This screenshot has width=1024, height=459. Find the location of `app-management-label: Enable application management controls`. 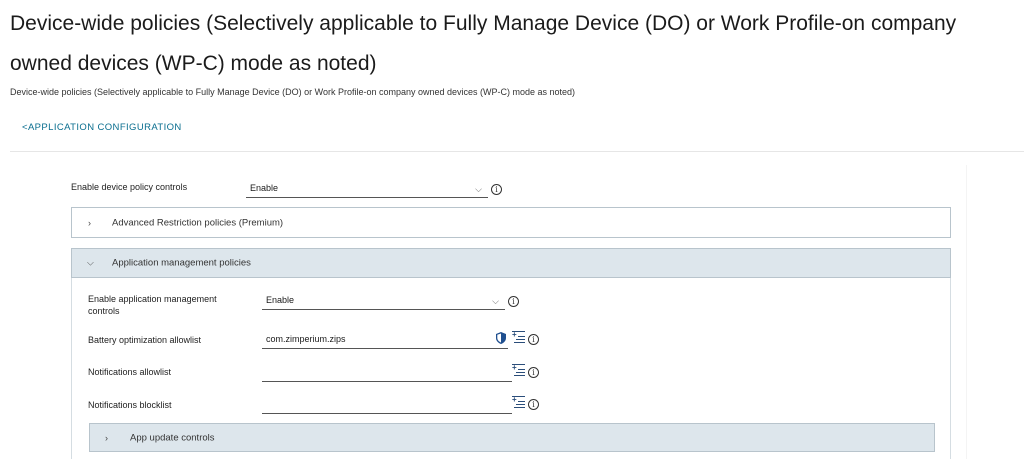

app-management-label: Enable application management controls is located at coordinates (152, 305).